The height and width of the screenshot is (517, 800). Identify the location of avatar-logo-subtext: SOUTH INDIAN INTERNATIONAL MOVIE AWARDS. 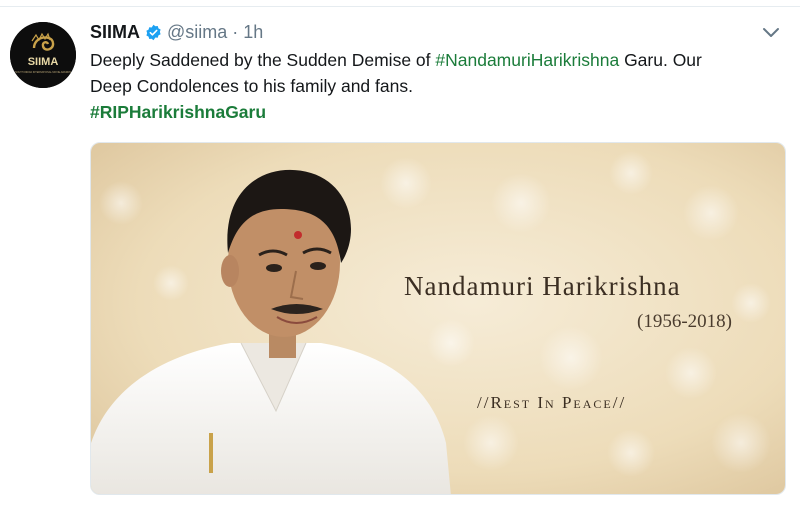
(43, 72).